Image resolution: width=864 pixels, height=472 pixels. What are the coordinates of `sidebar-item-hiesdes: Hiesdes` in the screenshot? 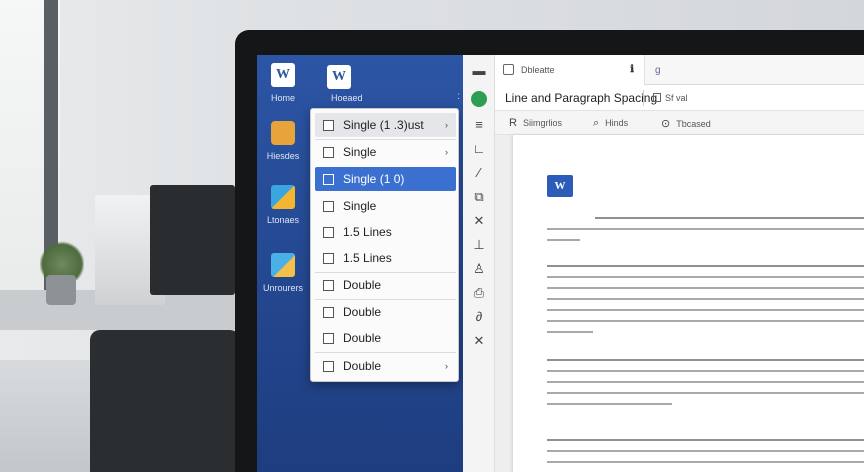 It's located at (283, 141).